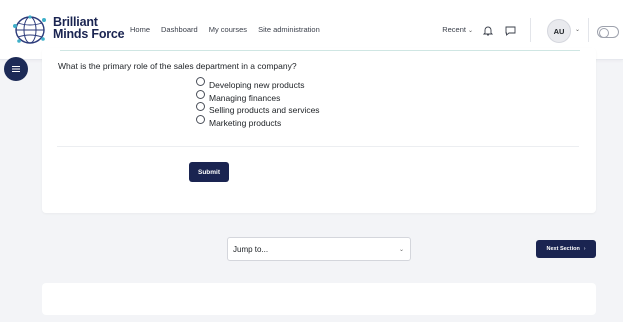 Image resolution: width=623 pixels, height=322 pixels. What do you see at coordinates (29, 30) in the screenshot?
I see `globe-network-icon` at bounding box center [29, 30].